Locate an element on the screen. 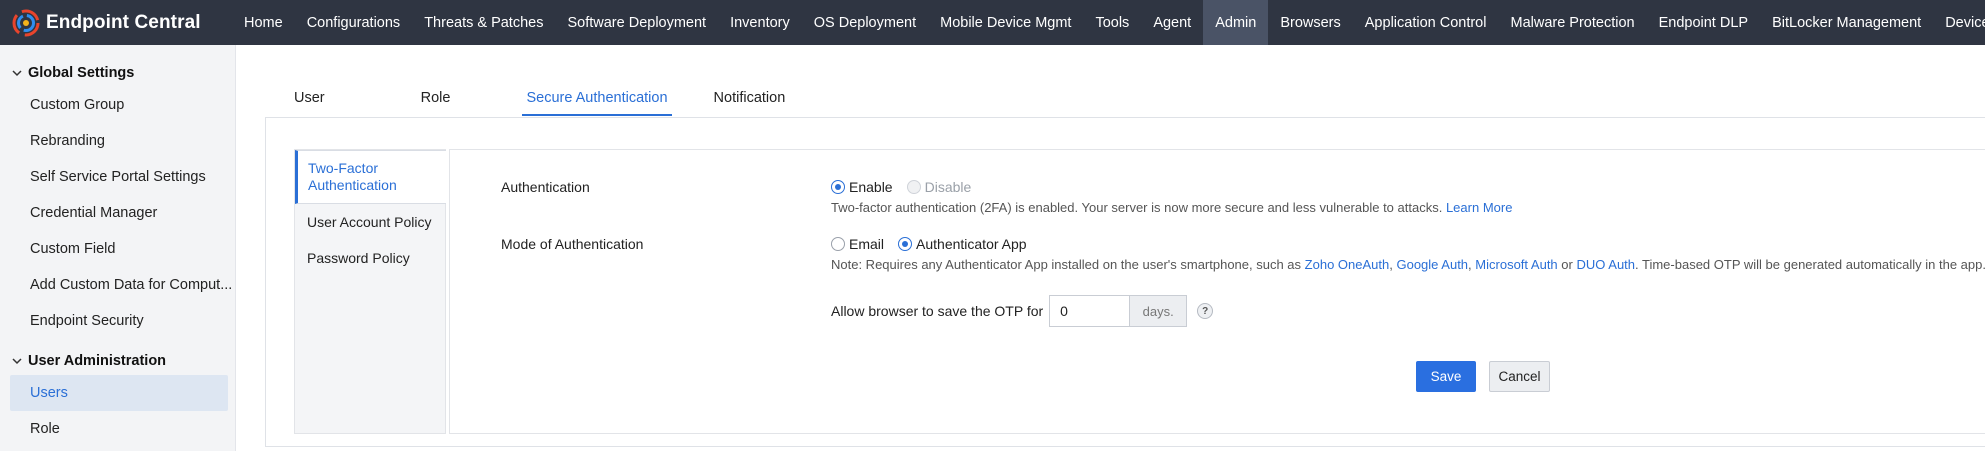 The width and height of the screenshot is (1985, 451). authenticator-app-radio-label: Authenticator App is located at coordinates (971, 244).